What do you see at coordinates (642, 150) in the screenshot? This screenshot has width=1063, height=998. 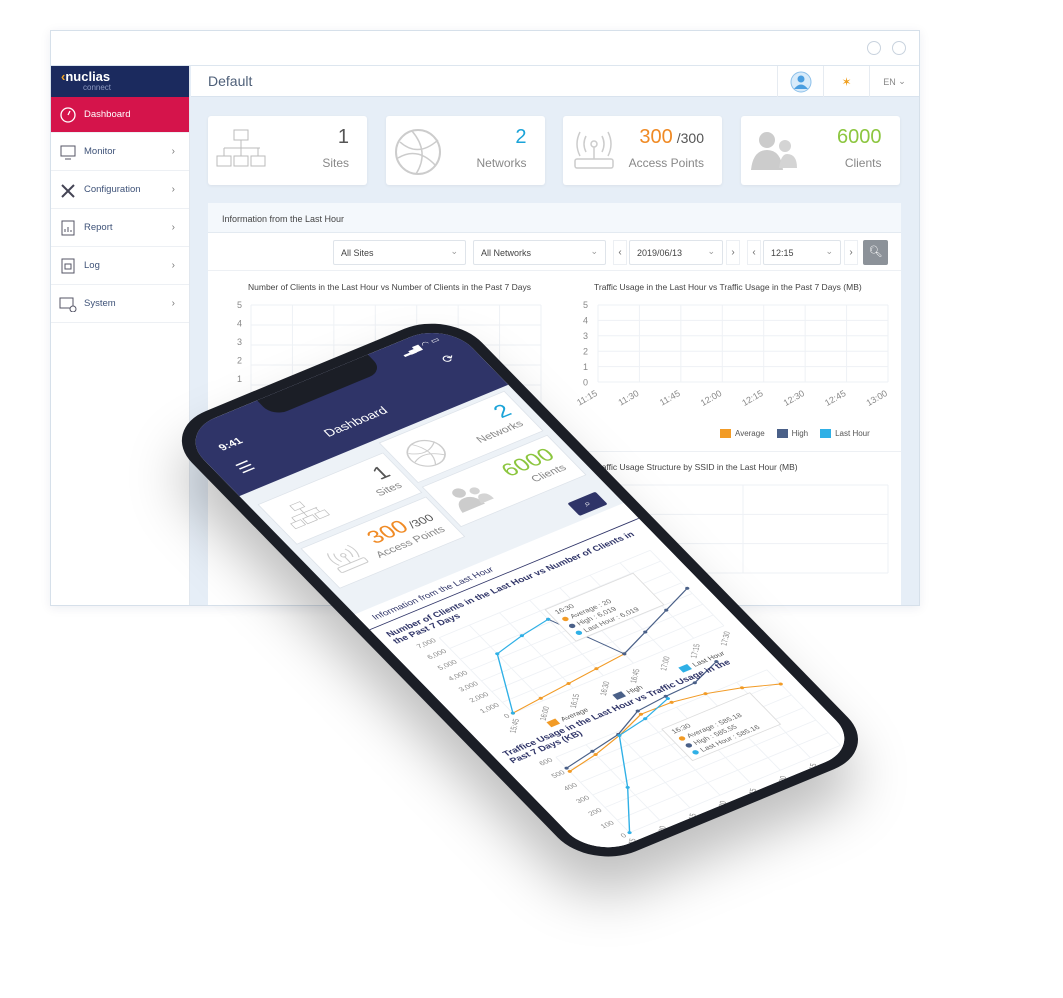 I see `stat-card-access-points: 300/300 Access Points` at bounding box center [642, 150].